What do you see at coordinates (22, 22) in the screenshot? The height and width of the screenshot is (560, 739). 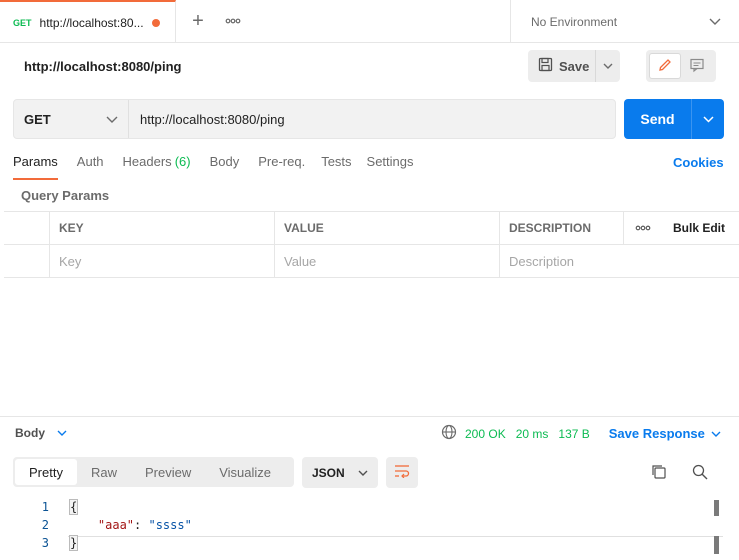 I see `tab-method: GET` at bounding box center [22, 22].